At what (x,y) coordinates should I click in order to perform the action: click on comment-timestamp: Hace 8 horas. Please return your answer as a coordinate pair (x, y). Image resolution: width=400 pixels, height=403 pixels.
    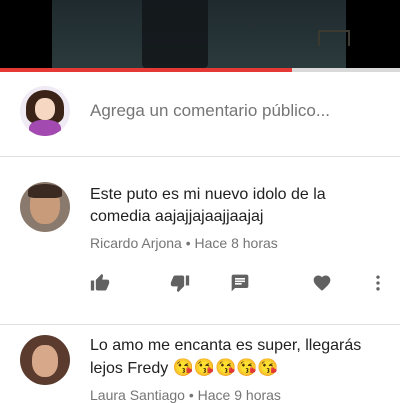
    Looking at the image, I should click on (236, 243).